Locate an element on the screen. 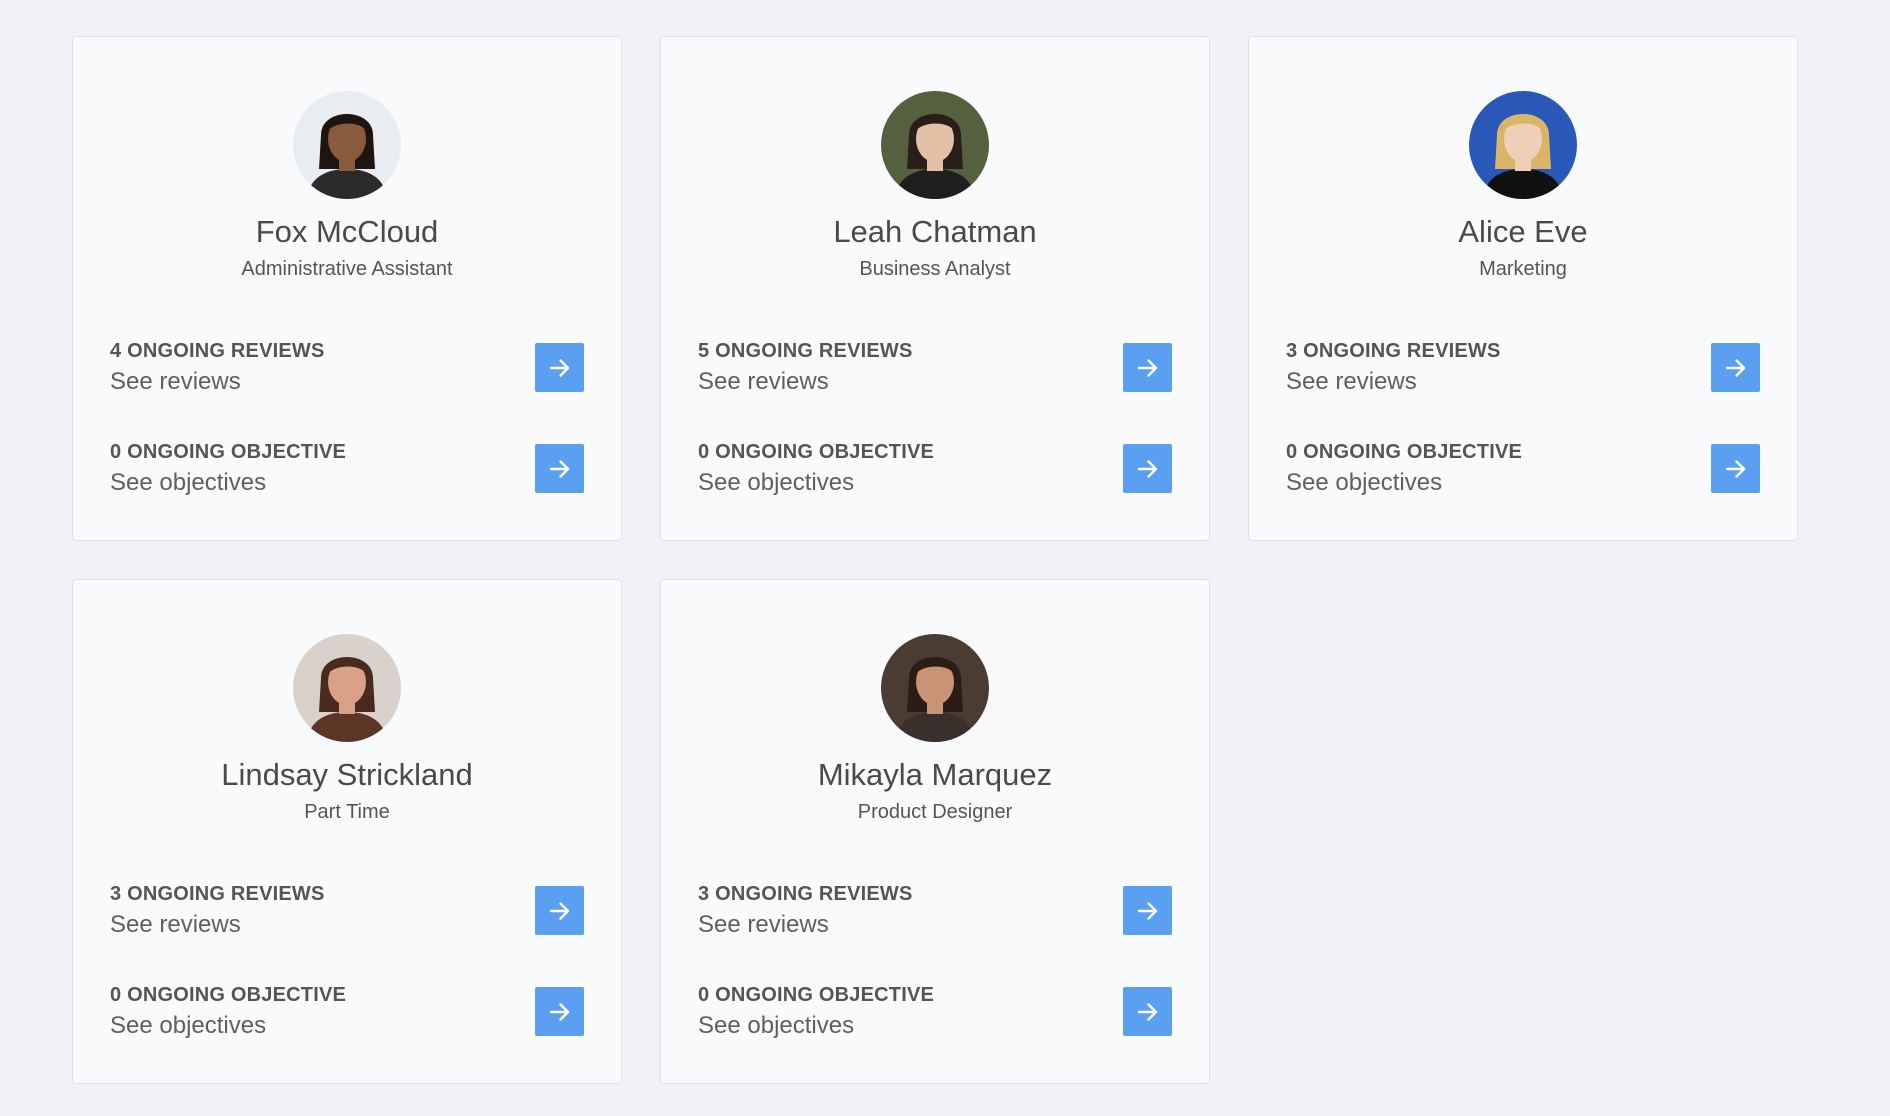 Image resolution: width=1890 pixels, height=1116 pixels. employee-name: Fox McCloud is located at coordinates (347, 231).